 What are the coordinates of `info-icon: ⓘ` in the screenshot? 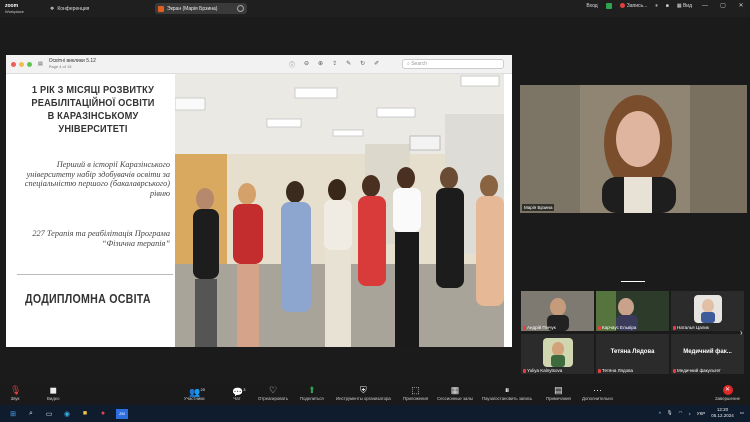 It's located at (292, 64).